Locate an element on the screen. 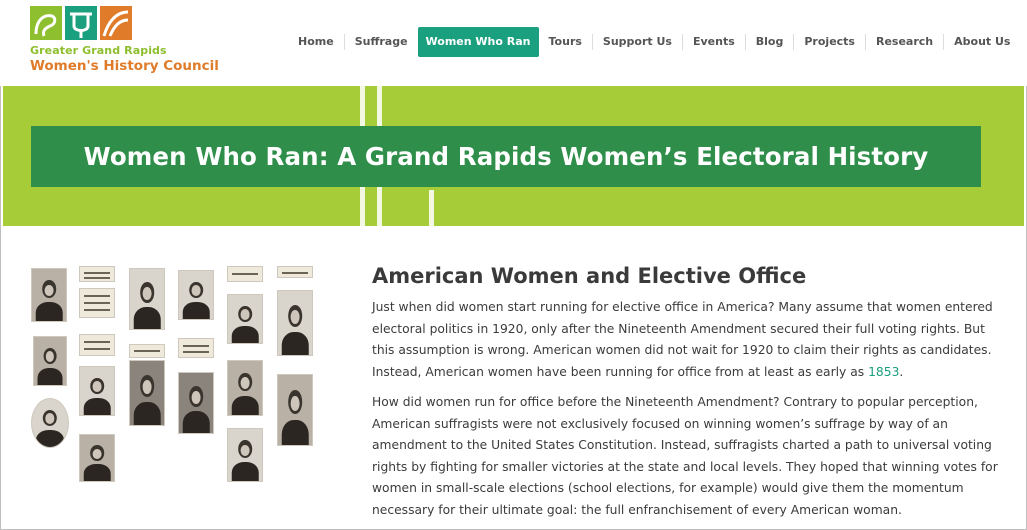 This screenshot has height=530, width=1027. nav-item-suffrage: Suffrage is located at coordinates (380, 42).